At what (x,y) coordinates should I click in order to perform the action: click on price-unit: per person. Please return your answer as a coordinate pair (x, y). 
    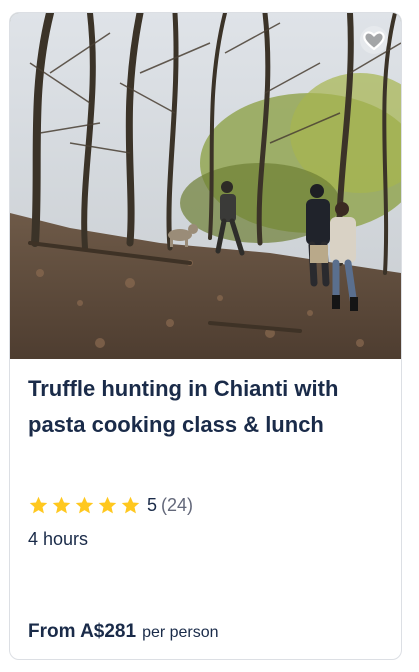
    Looking at the image, I should click on (180, 632).